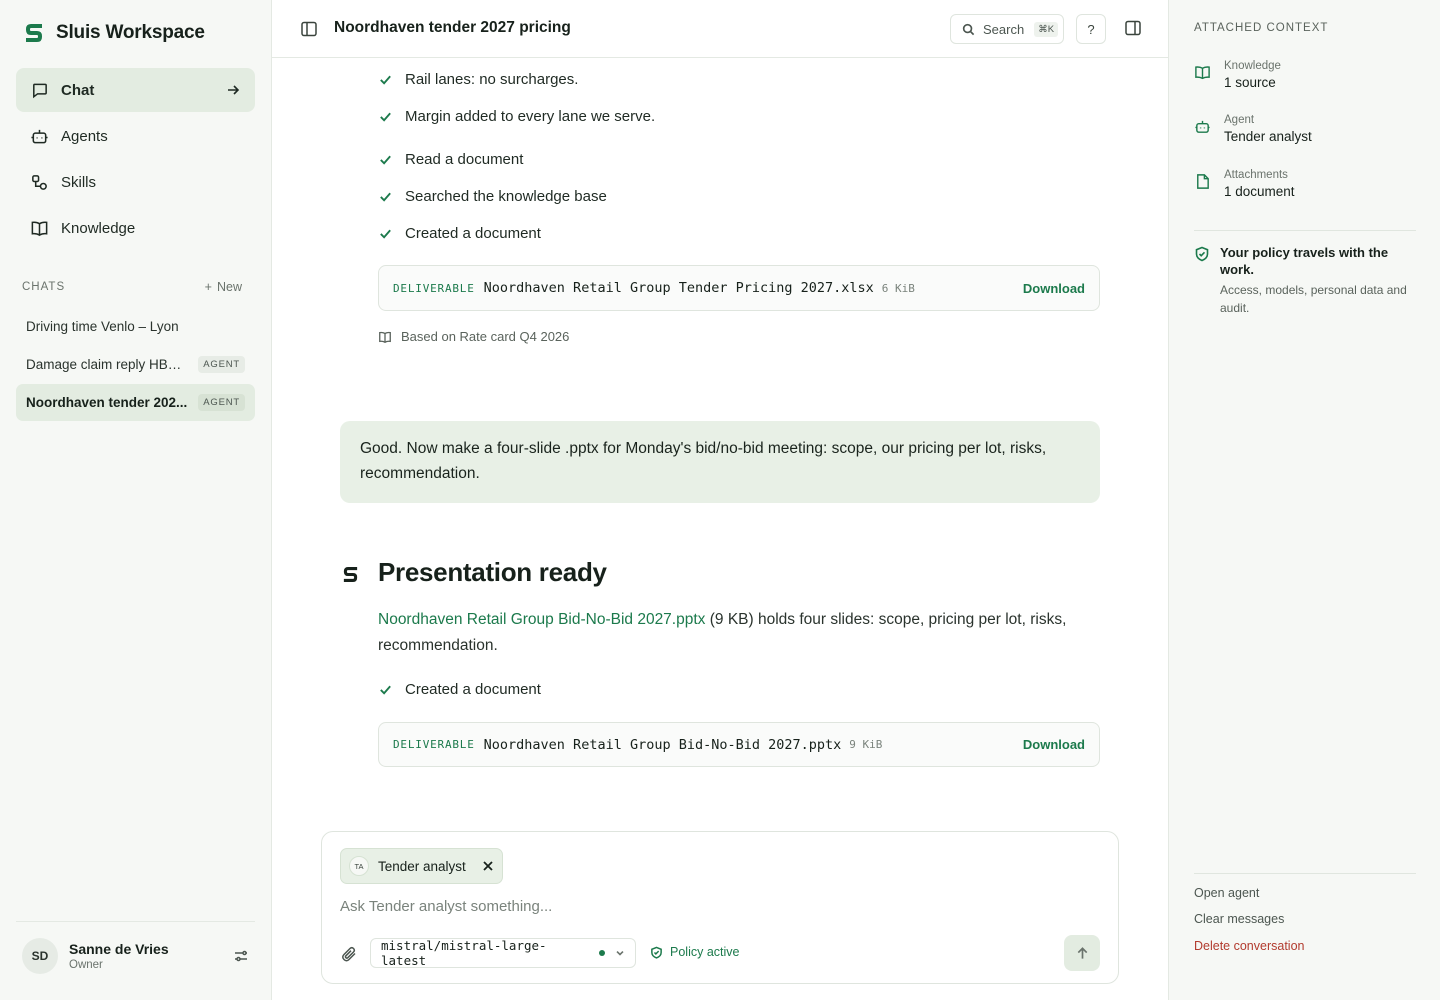 This screenshot has height=1000, width=1440. I want to click on nav-item-knowledge: Knowledge, so click(135, 228).